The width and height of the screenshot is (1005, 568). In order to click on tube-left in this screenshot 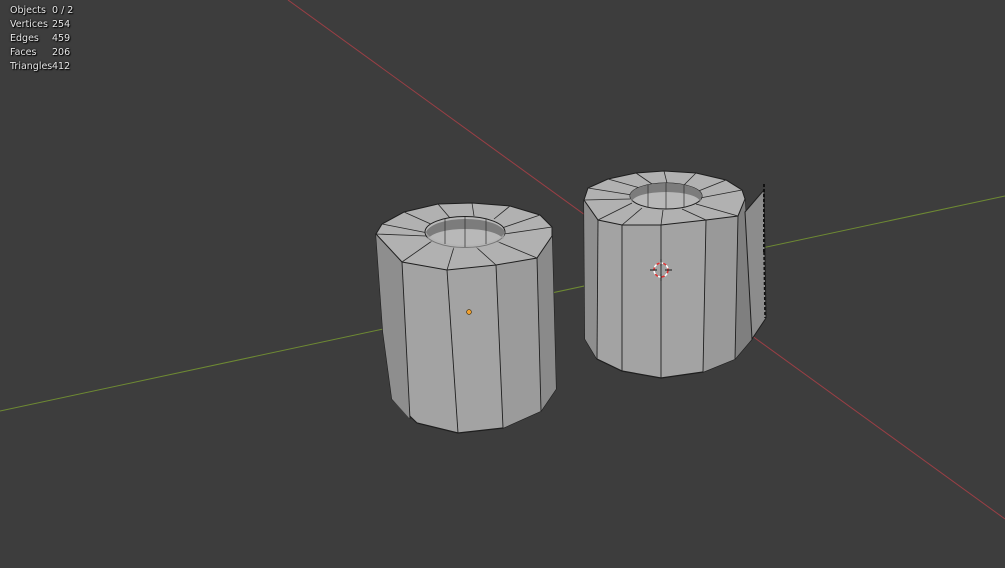, I will do `click(466, 318)`.